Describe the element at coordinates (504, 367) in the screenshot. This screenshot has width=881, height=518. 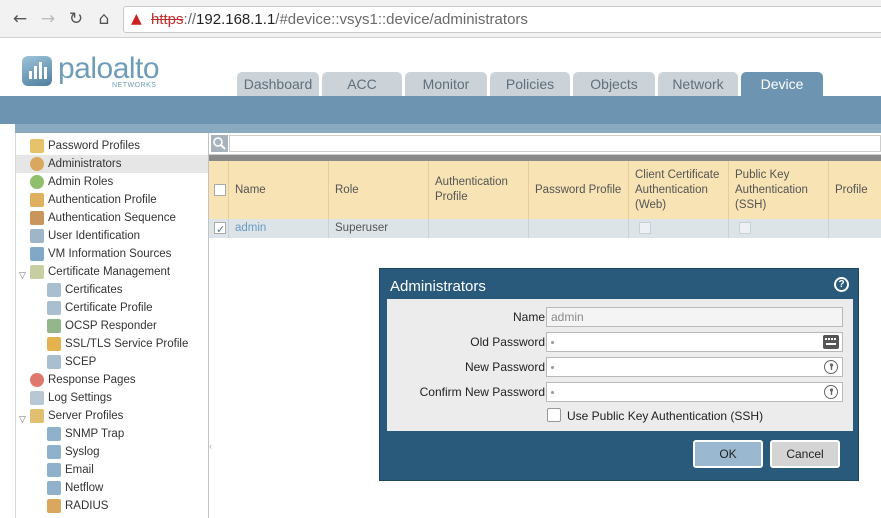
I see `new-password-label: New Password` at that location.